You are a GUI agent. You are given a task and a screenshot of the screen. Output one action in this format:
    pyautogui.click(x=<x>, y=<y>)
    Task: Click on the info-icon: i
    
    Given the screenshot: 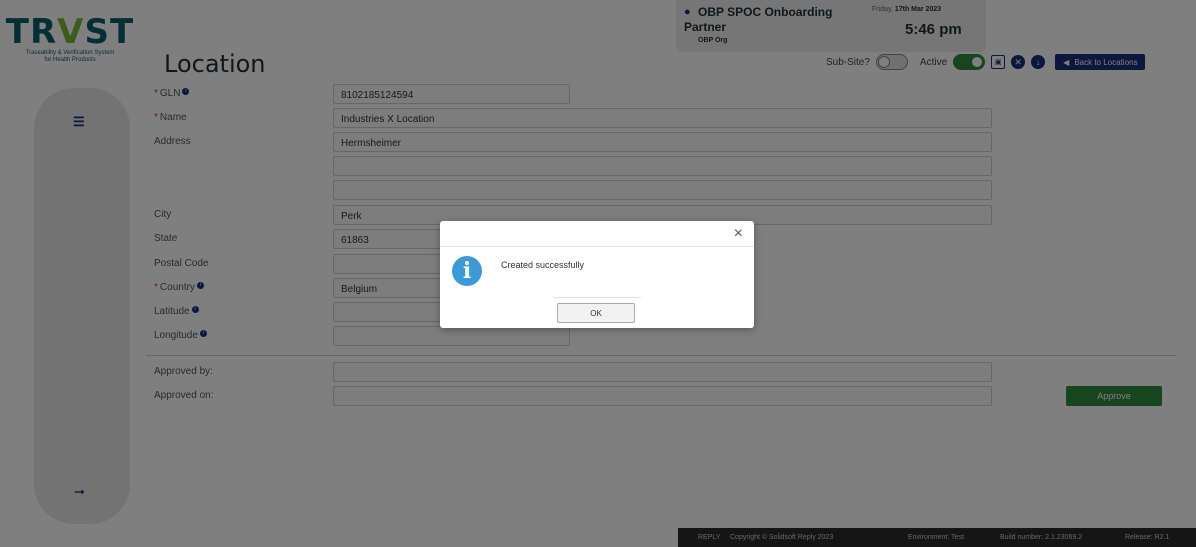 What is the action you would take?
    pyautogui.click(x=467, y=271)
    